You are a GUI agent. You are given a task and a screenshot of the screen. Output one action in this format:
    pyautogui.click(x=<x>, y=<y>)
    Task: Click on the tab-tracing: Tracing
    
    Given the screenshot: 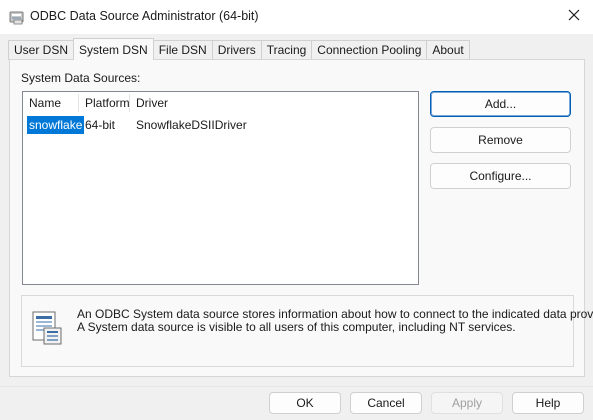 What is the action you would take?
    pyautogui.click(x=286, y=50)
    